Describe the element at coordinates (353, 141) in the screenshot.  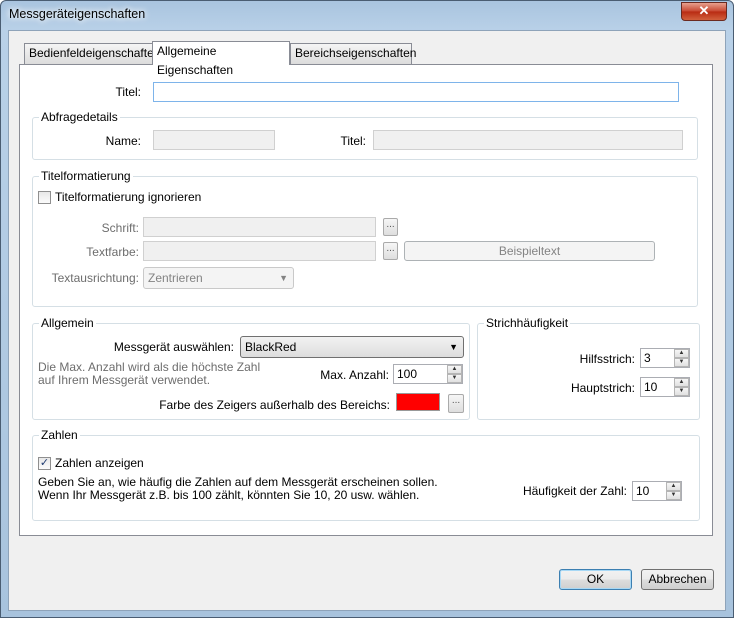
I see `query-title-label: Titel:` at that location.